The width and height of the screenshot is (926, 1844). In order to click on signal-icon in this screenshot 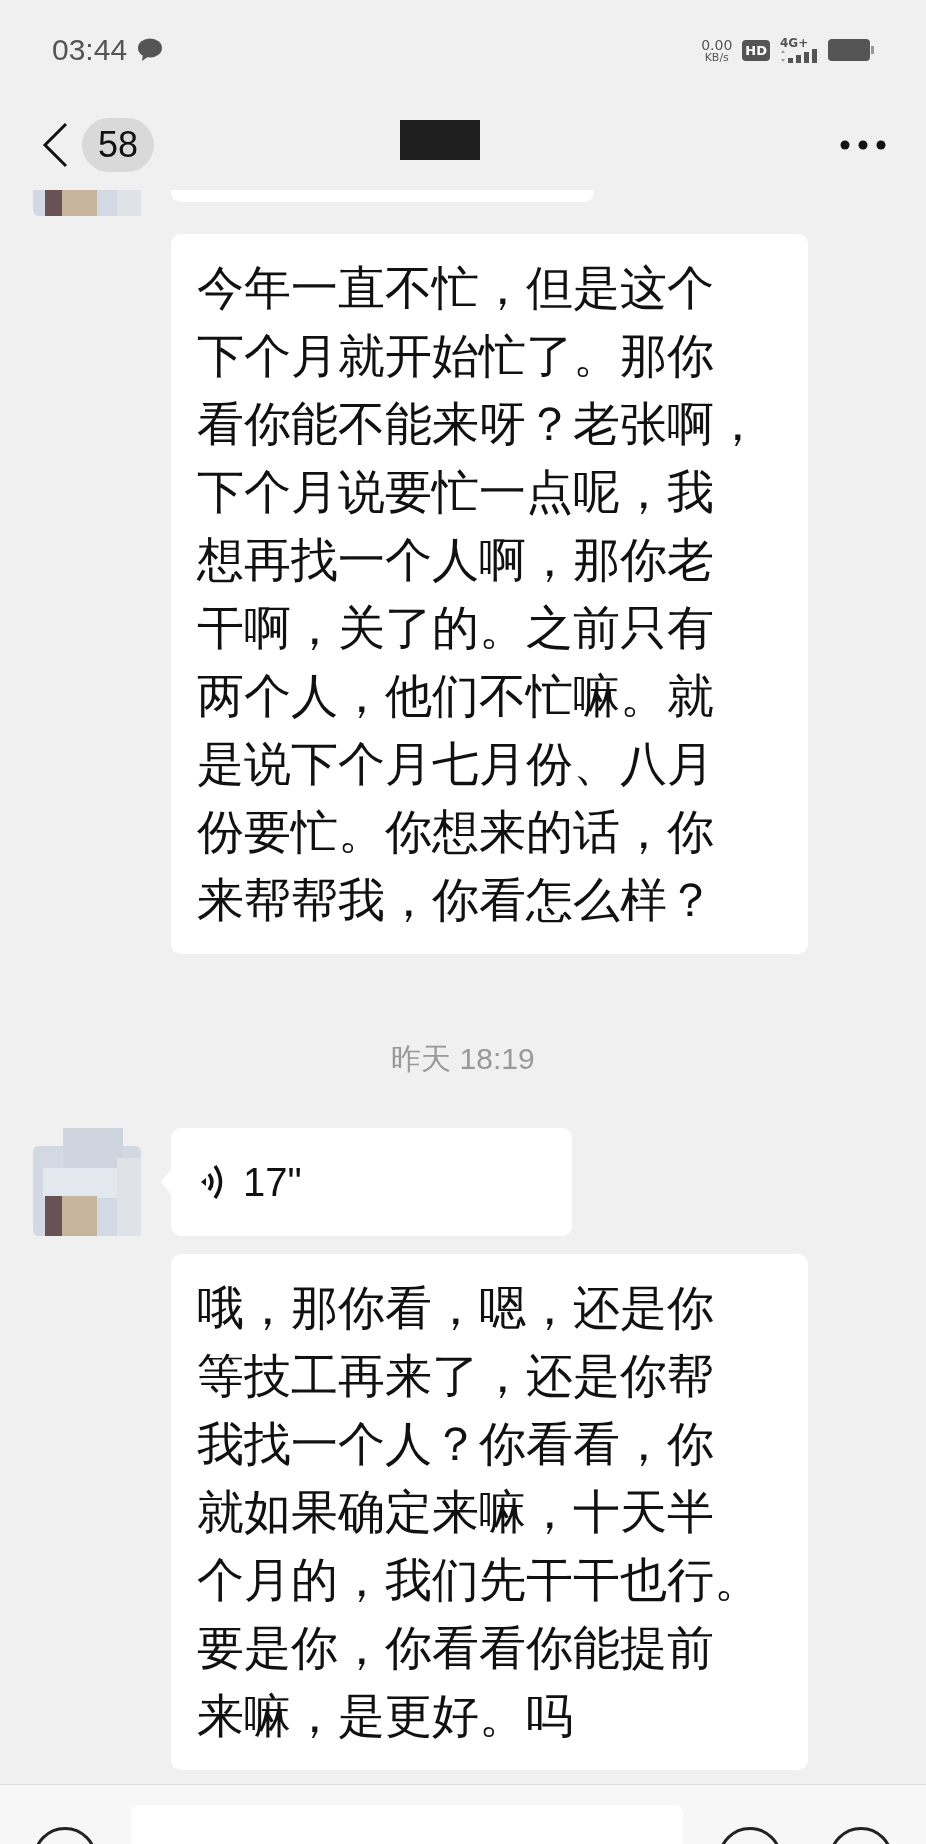, I will do `click(799, 56)`.